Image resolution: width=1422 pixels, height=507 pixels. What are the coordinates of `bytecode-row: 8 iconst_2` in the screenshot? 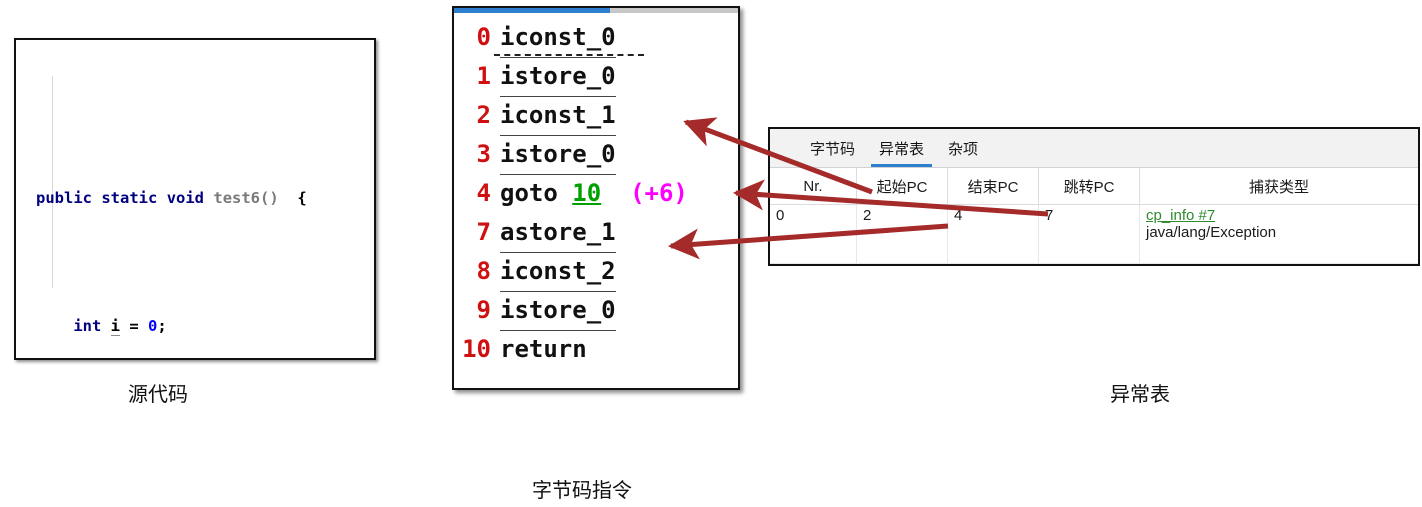 It's located at (596, 272).